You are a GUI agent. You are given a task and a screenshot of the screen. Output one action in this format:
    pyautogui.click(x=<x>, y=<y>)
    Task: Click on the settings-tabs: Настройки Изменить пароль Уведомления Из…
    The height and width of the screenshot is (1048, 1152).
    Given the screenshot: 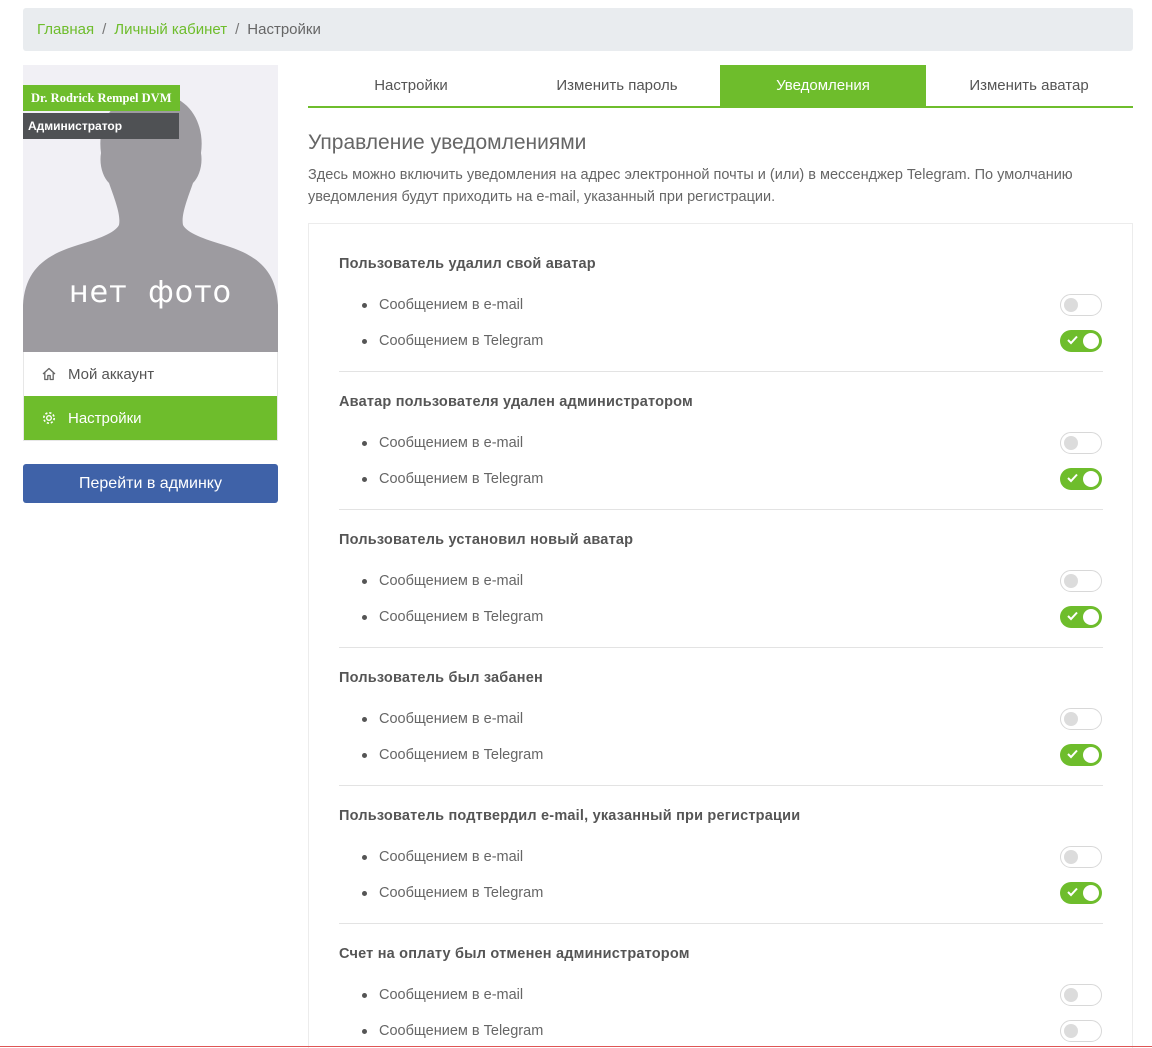 What is the action you would take?
    pyautogui.click(x=720, y=86)
    